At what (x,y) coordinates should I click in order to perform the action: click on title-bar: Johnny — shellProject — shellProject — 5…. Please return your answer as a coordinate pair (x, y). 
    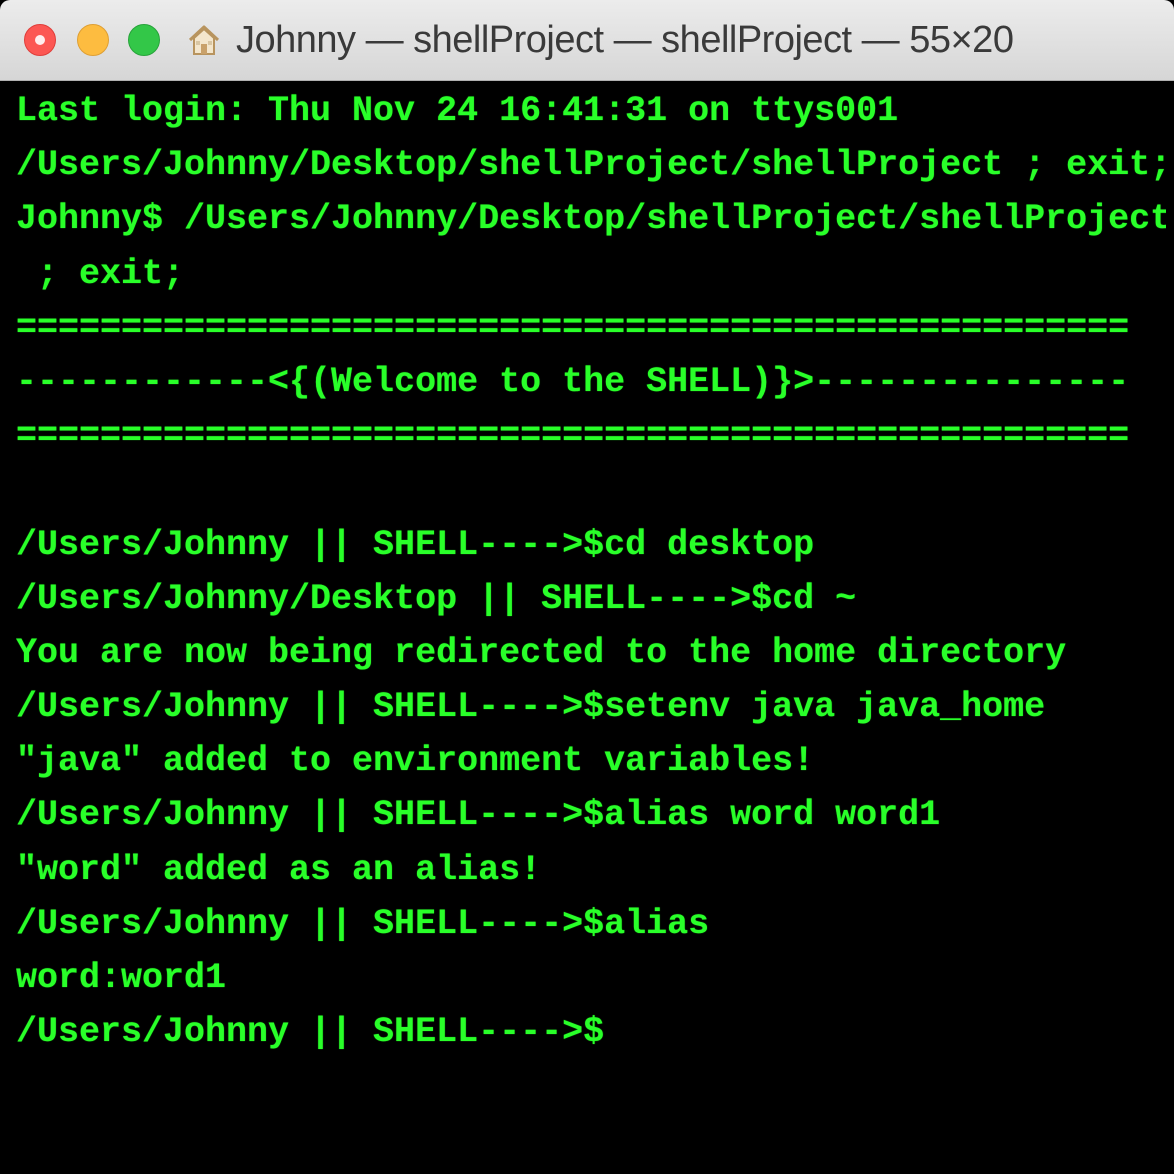
    Looking at the image, I should click on (587, 40).